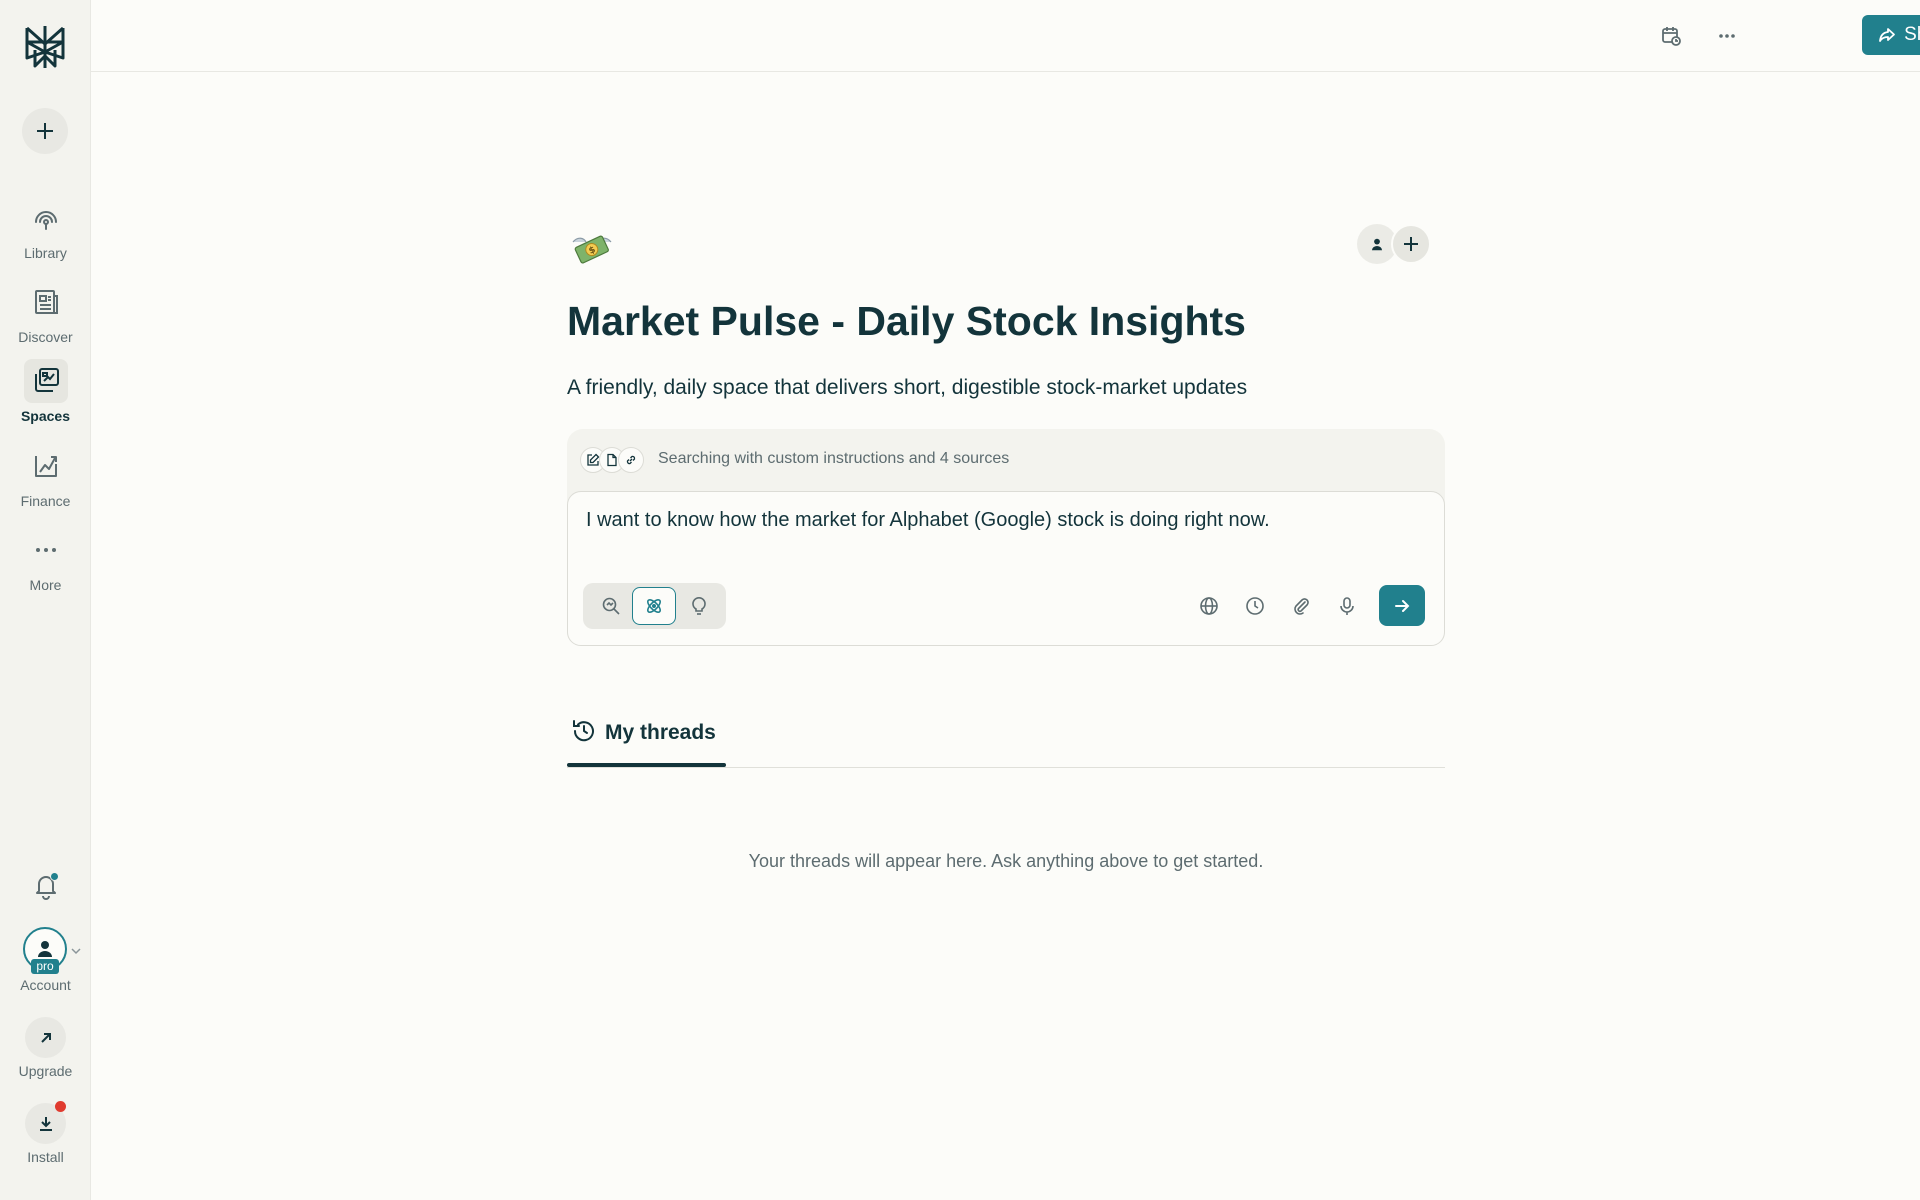  I want to click on discover-icon, so click(46, 302).